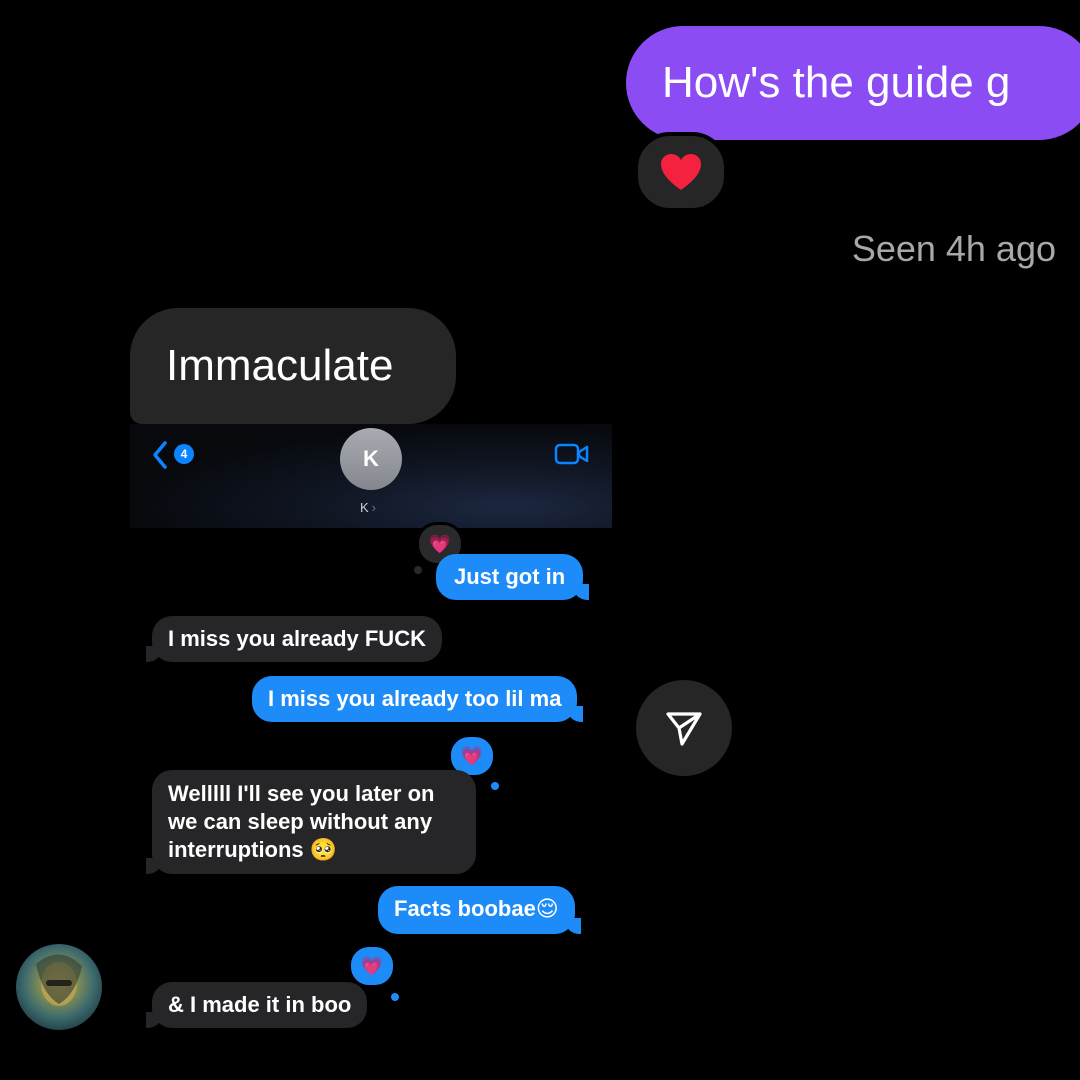 The height and width of the screenshot is (1080, 1080). What do you see at coordinates (571, 454) in the screenshot?
I see `video-call-icon` at bounding box center [571, 454].